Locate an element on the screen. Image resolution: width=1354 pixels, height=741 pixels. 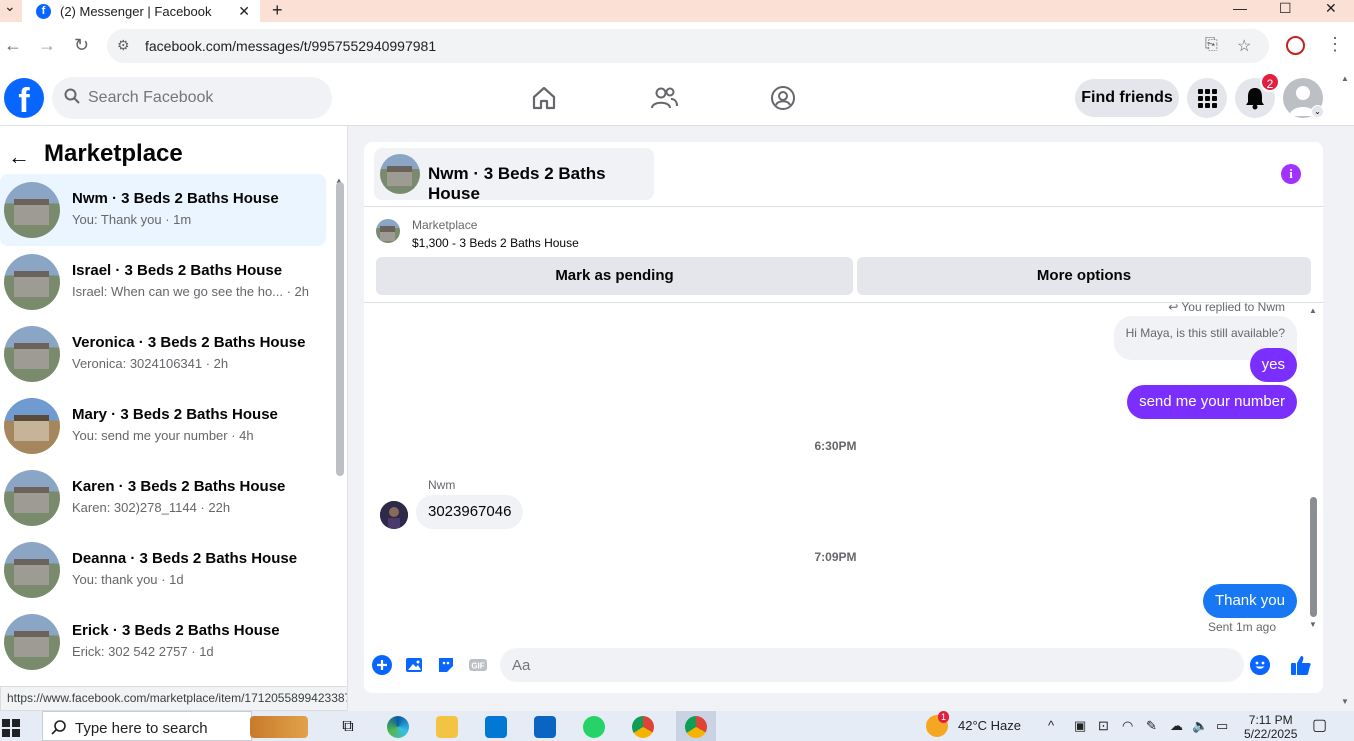
conversation-name: Veronica · 3 Beds 2 Baths House is located at coordinates (189, 342).